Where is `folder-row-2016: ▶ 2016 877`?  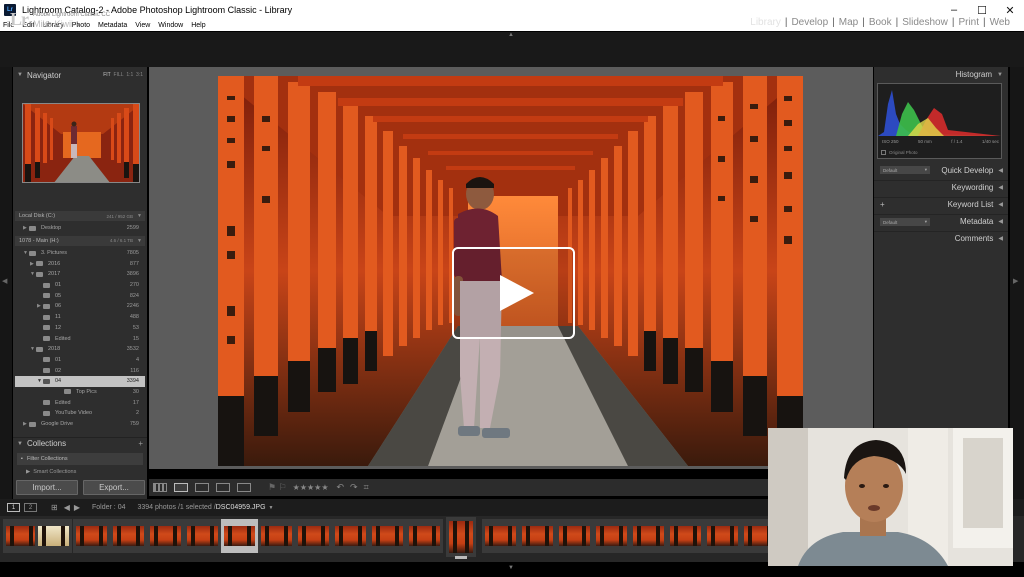
folder-row-2016: ▶ 2016 877 is located at coordinates (80, 263).